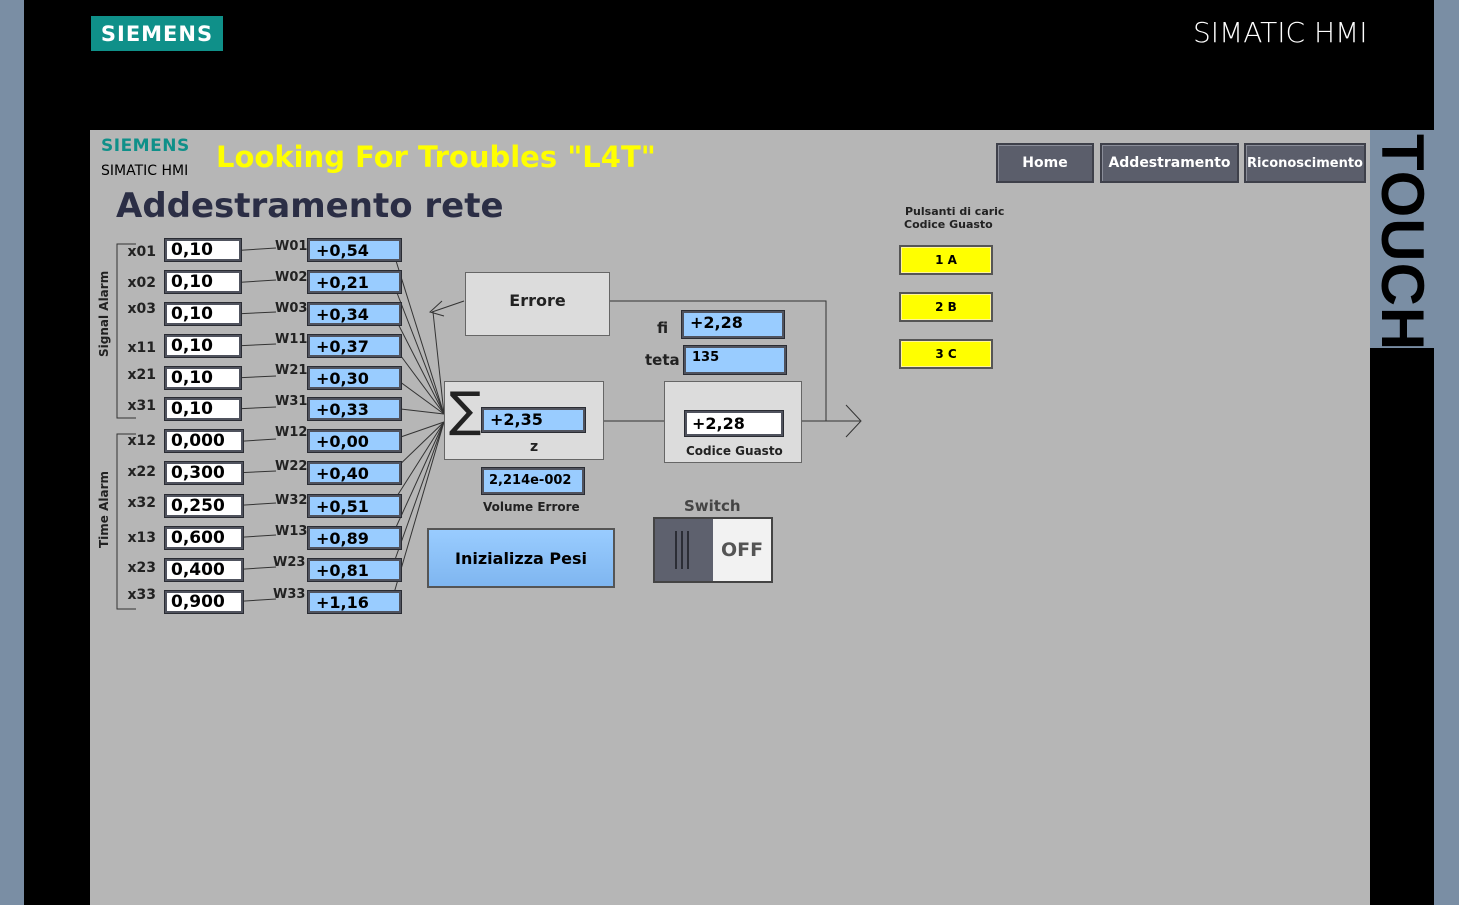 This screenshot has height=905, width=1459. What do you see at coordinates (537, 300) in the screenshot?
I see `error-label: Errore` at bounding box center [537, 300].